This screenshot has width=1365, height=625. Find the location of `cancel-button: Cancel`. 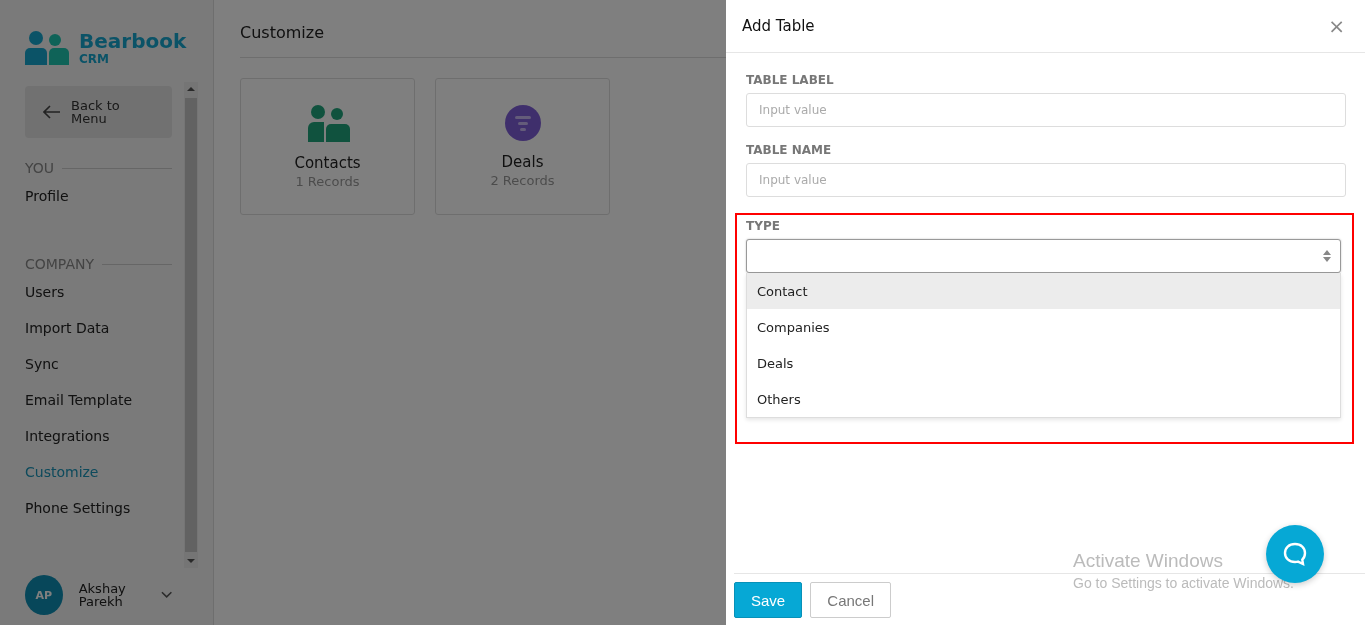

cancel-button: Cancel is located at coordinates (851, 600).